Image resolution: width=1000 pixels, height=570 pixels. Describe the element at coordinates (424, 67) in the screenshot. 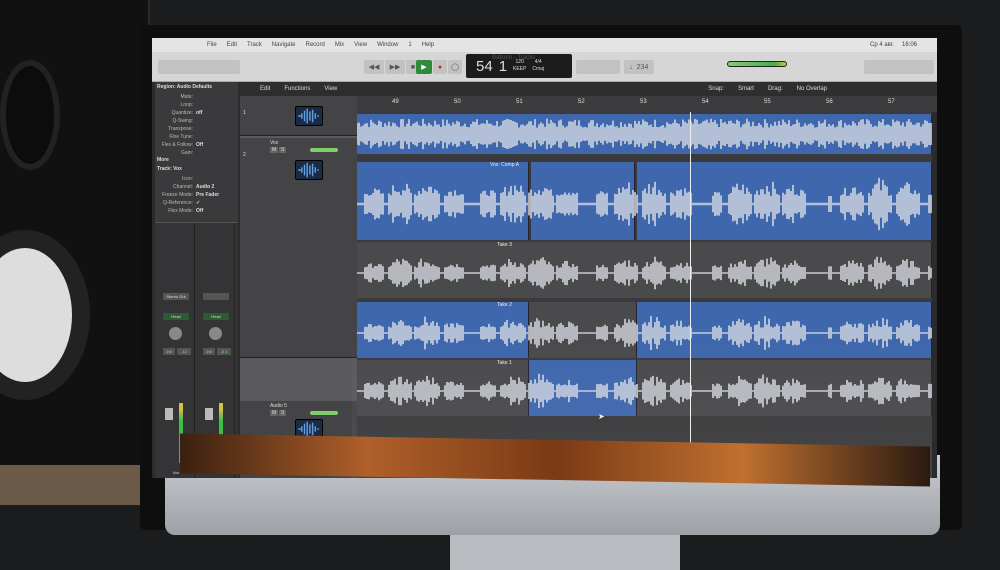

I see `play-button: ▶` at that location.